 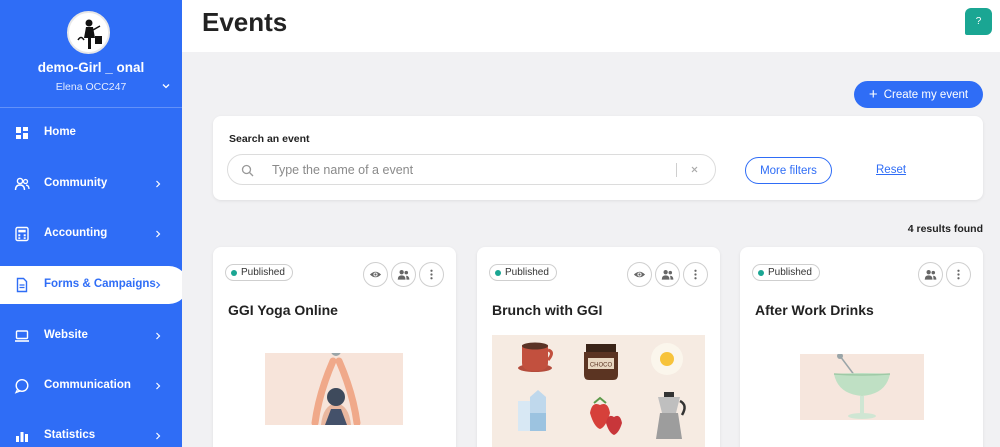 What do you see at coordinates (91, 107) in the screenshot?
I see `sidebar-divider` at bounding box center [91, 107].